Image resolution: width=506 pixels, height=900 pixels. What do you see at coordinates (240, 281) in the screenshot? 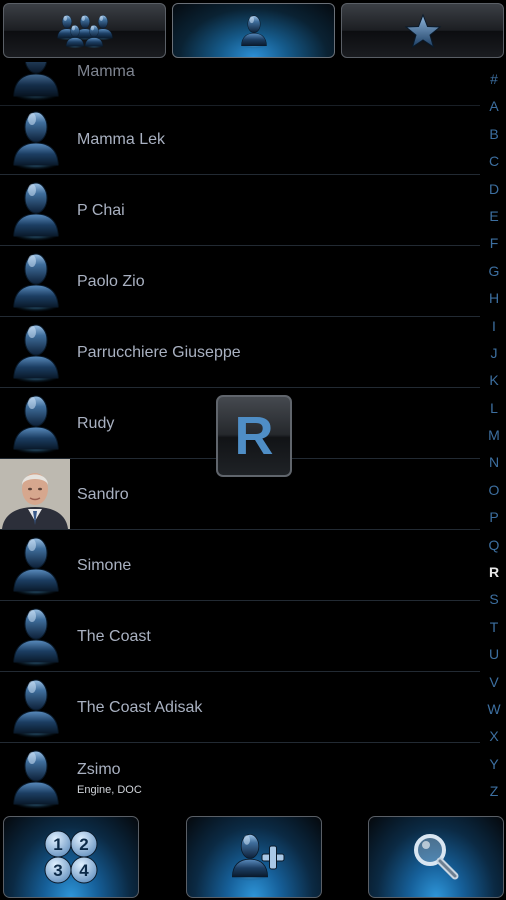
I see `contact-row: Paolo Zio` at bounding box center [240, 281].